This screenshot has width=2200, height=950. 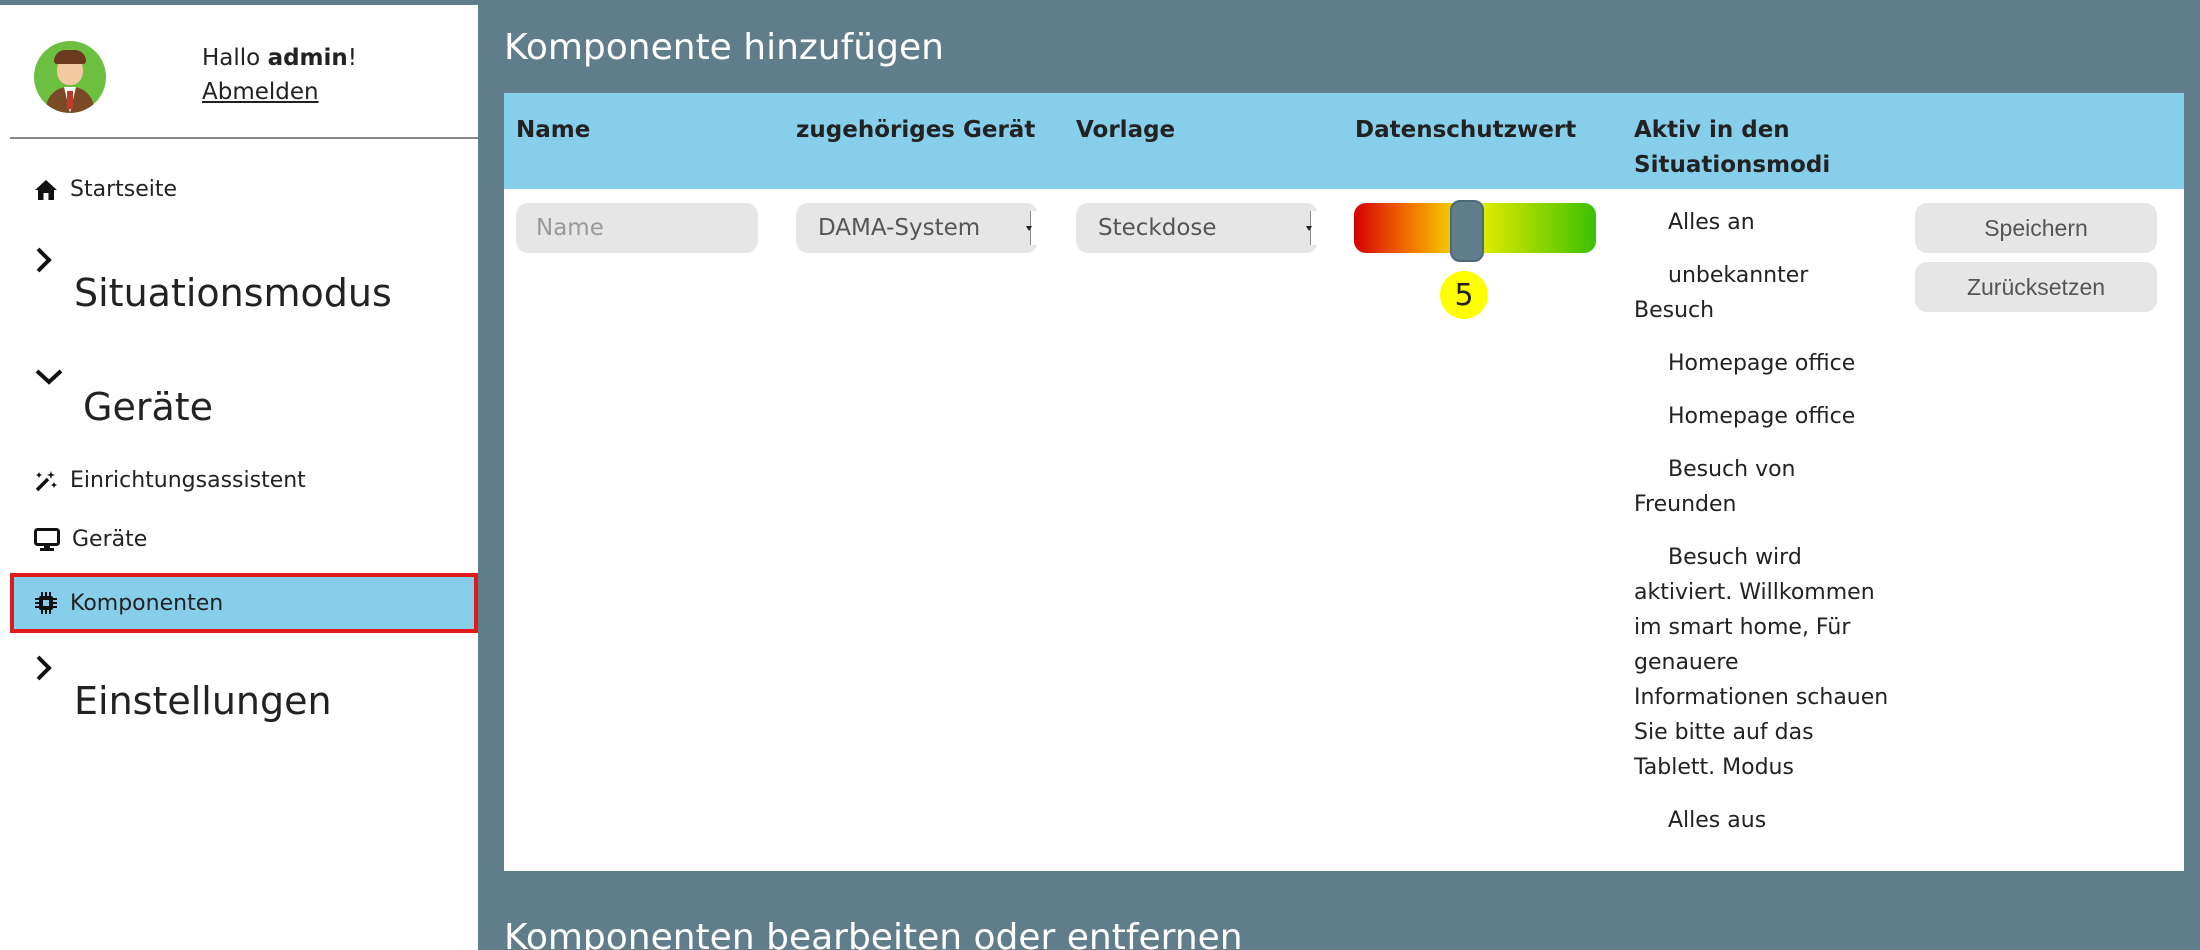 I want to click on column-header-template: Vorlage, so click(x=1126, y=130).